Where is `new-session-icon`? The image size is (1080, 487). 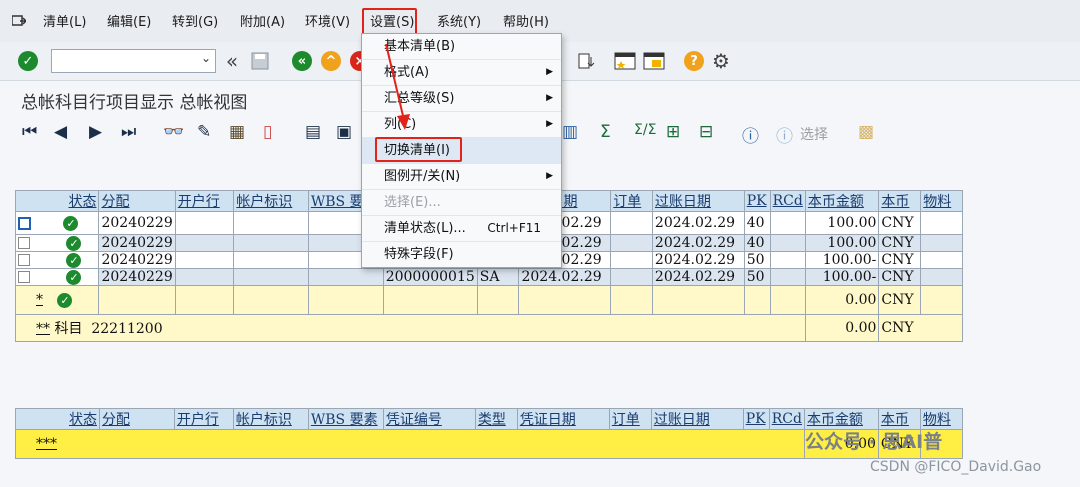 new-session-icon is located at coordinates (625, 61).